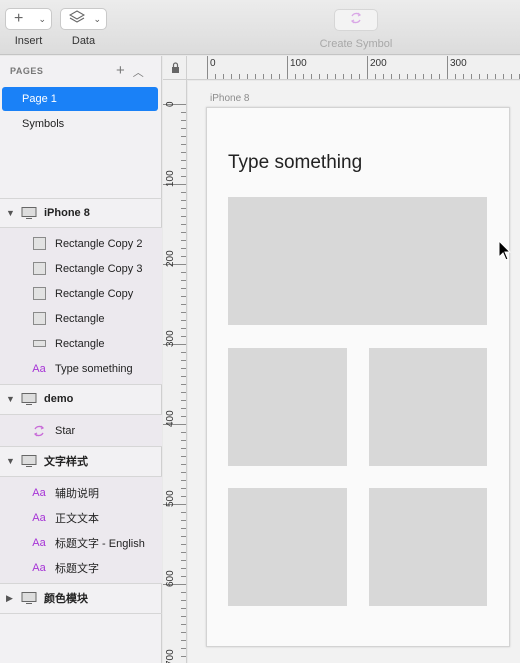 The image size is (520, 663). What do you see at coordinates (81, 399) in the screenshot?
I see `artboard-row-demo: ▼ demo` at bounding box center [81, 399].